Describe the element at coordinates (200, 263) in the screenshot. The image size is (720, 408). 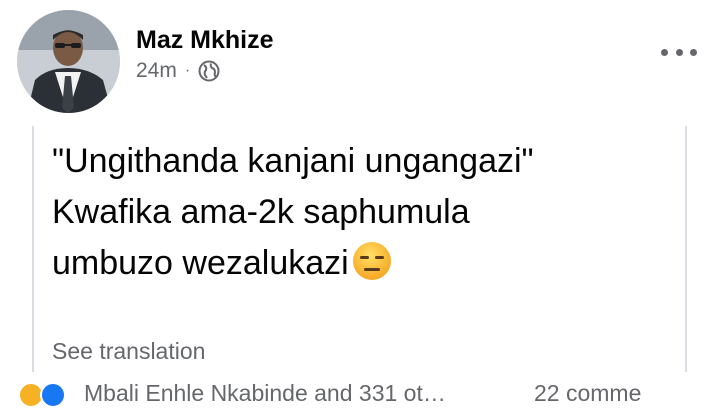
I see `post-text-line-3: umbuzo wezalukazi` at that location.